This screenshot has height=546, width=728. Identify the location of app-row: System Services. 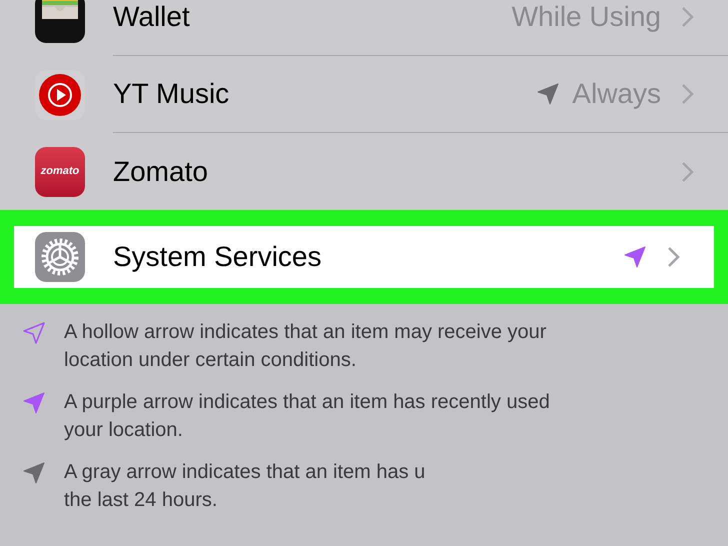
(364, 257).